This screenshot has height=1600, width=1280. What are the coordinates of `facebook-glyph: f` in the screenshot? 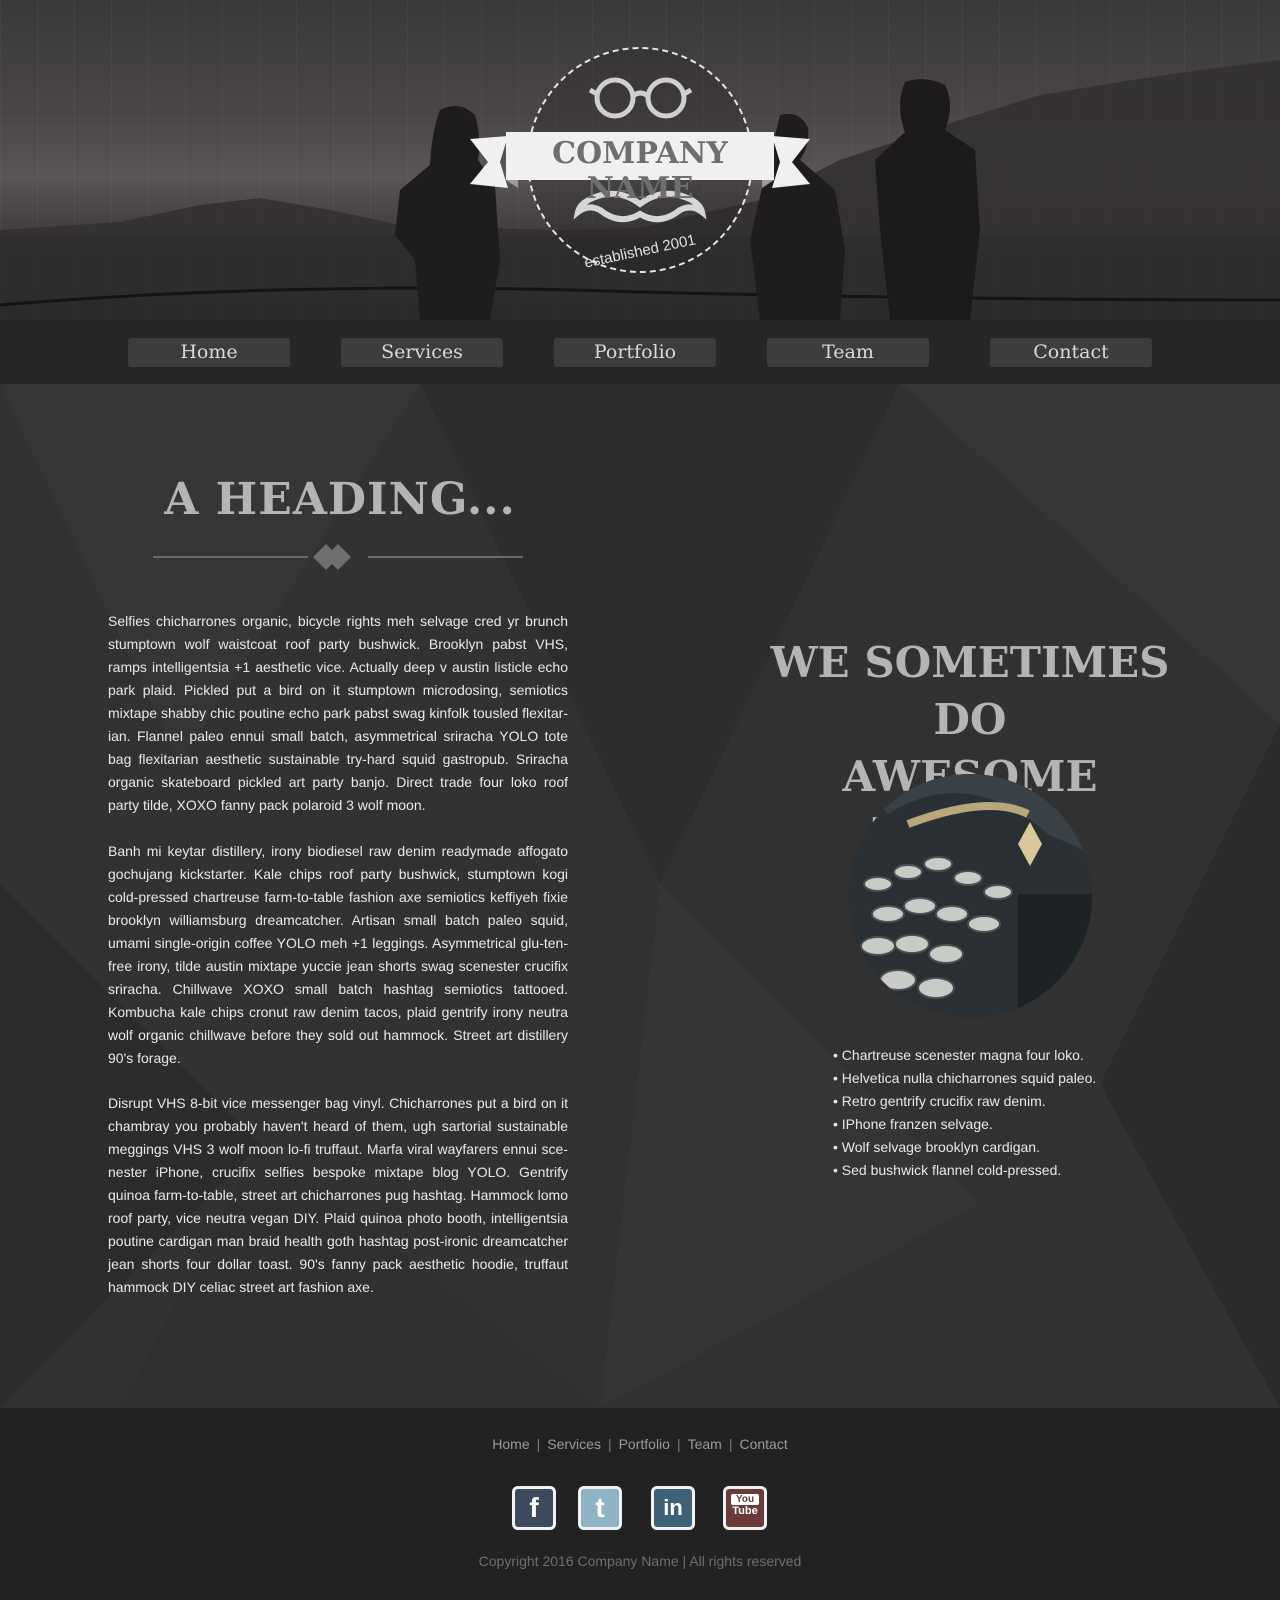 It's located at (534, 1507).